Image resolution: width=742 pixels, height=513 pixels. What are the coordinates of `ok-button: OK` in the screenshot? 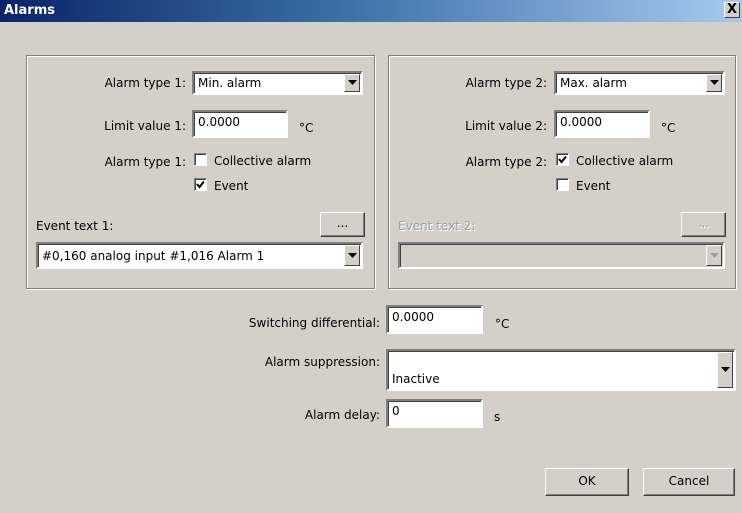 It's located at (587, 482).